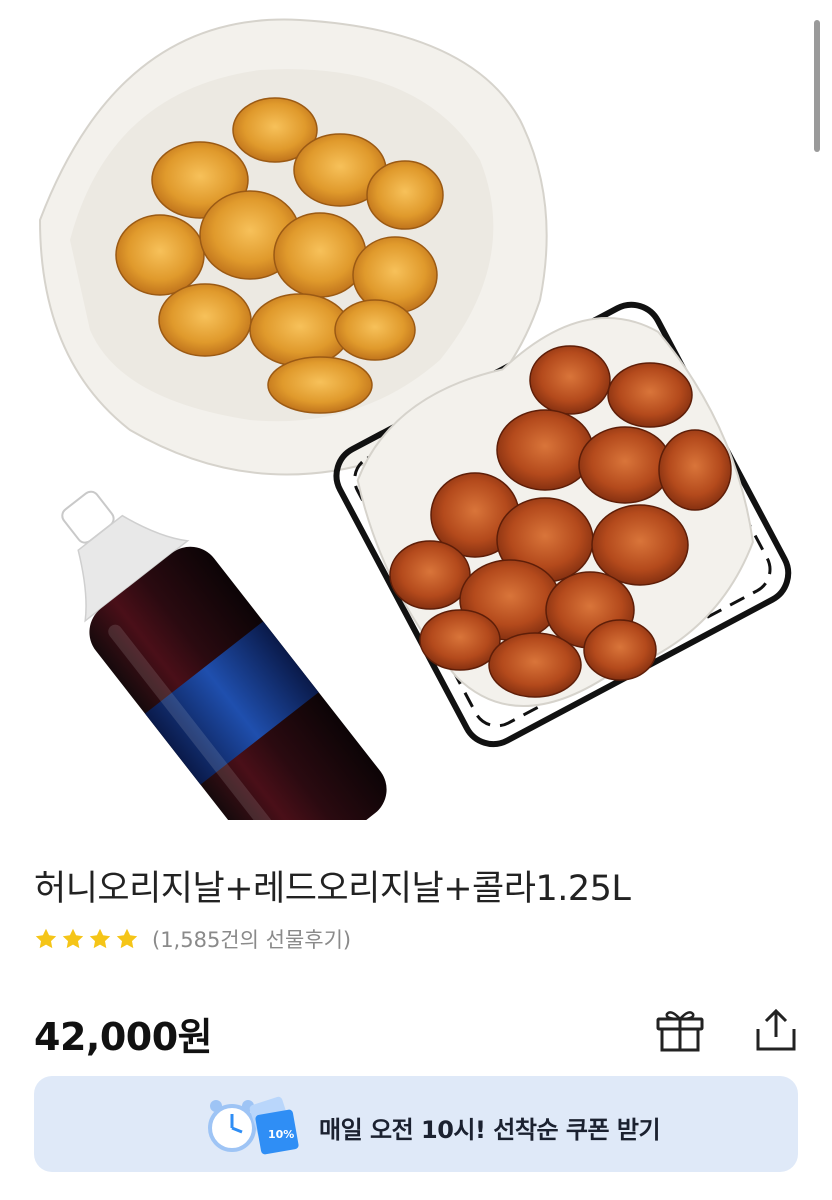 This screenshot has height=1200, width=832. Describe the element at coordinates (123, 1037) in the screenshot. I see `product-price: 42,000원` at that location.